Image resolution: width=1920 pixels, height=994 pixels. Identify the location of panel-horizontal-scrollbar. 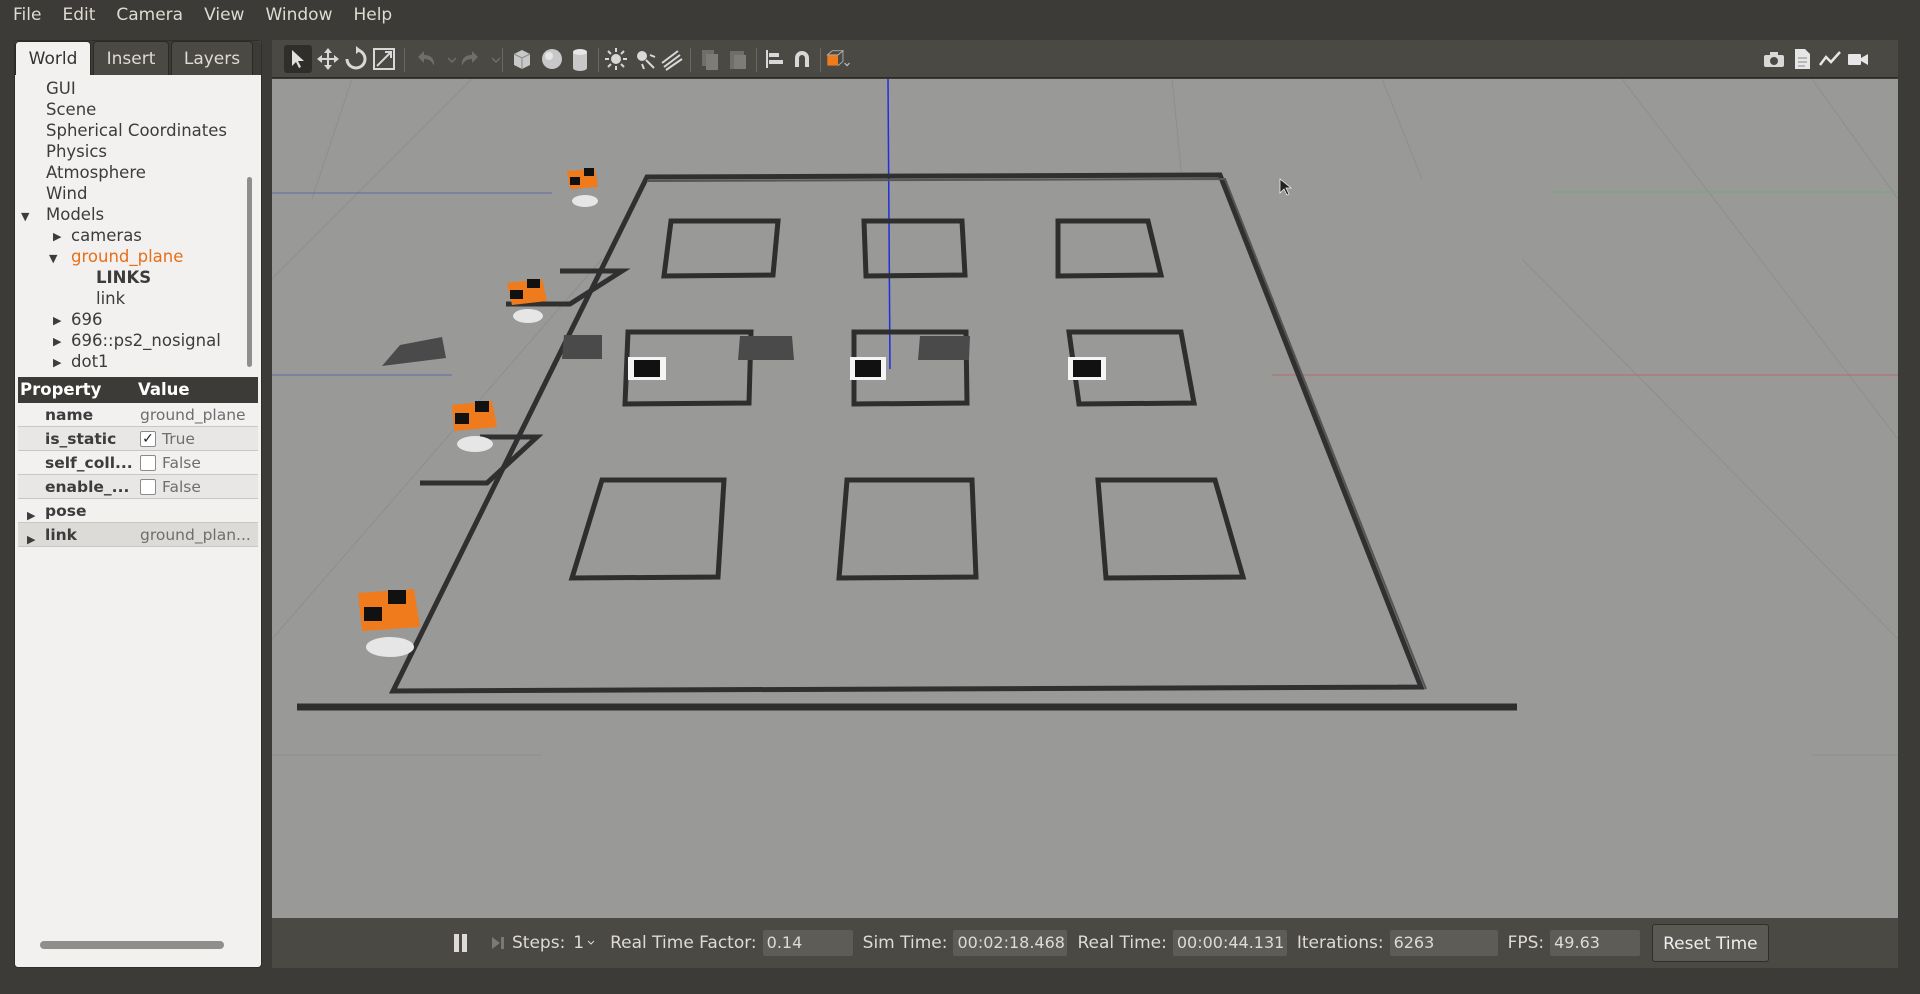
(132, 945).